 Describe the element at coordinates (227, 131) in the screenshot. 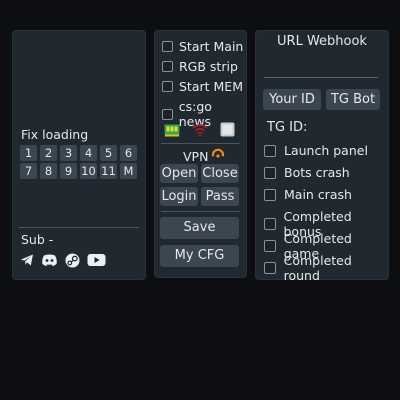

I see `square-icon` at that location.